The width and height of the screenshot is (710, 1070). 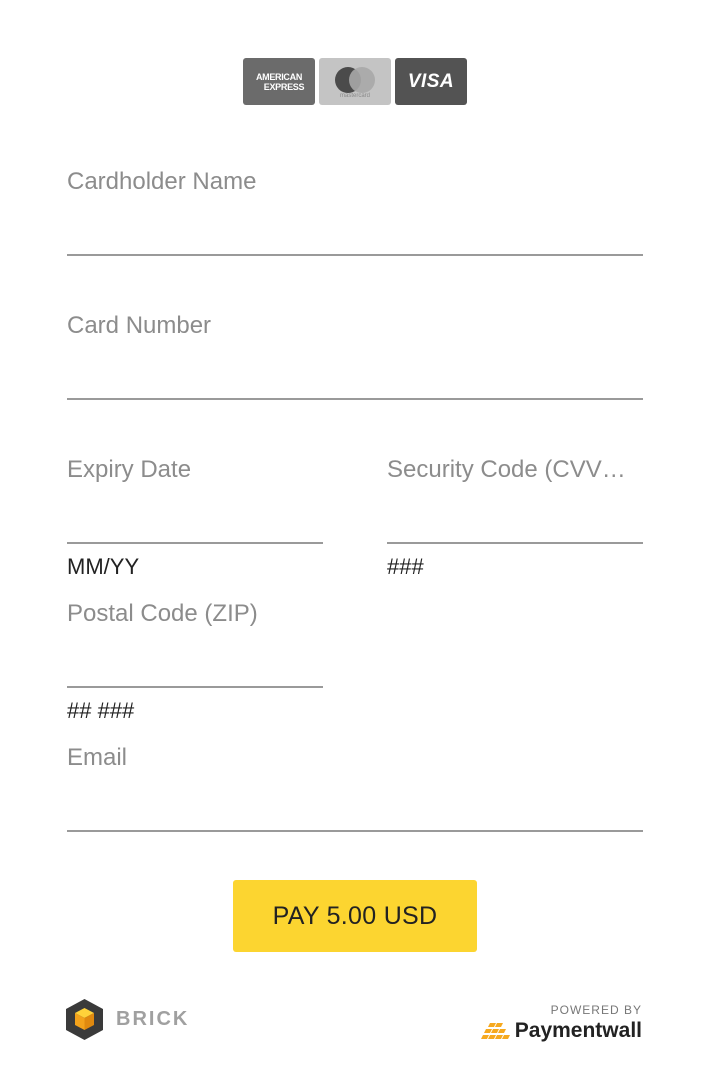 I want to click on cardholder-name-input, so click(x=355, y=241).